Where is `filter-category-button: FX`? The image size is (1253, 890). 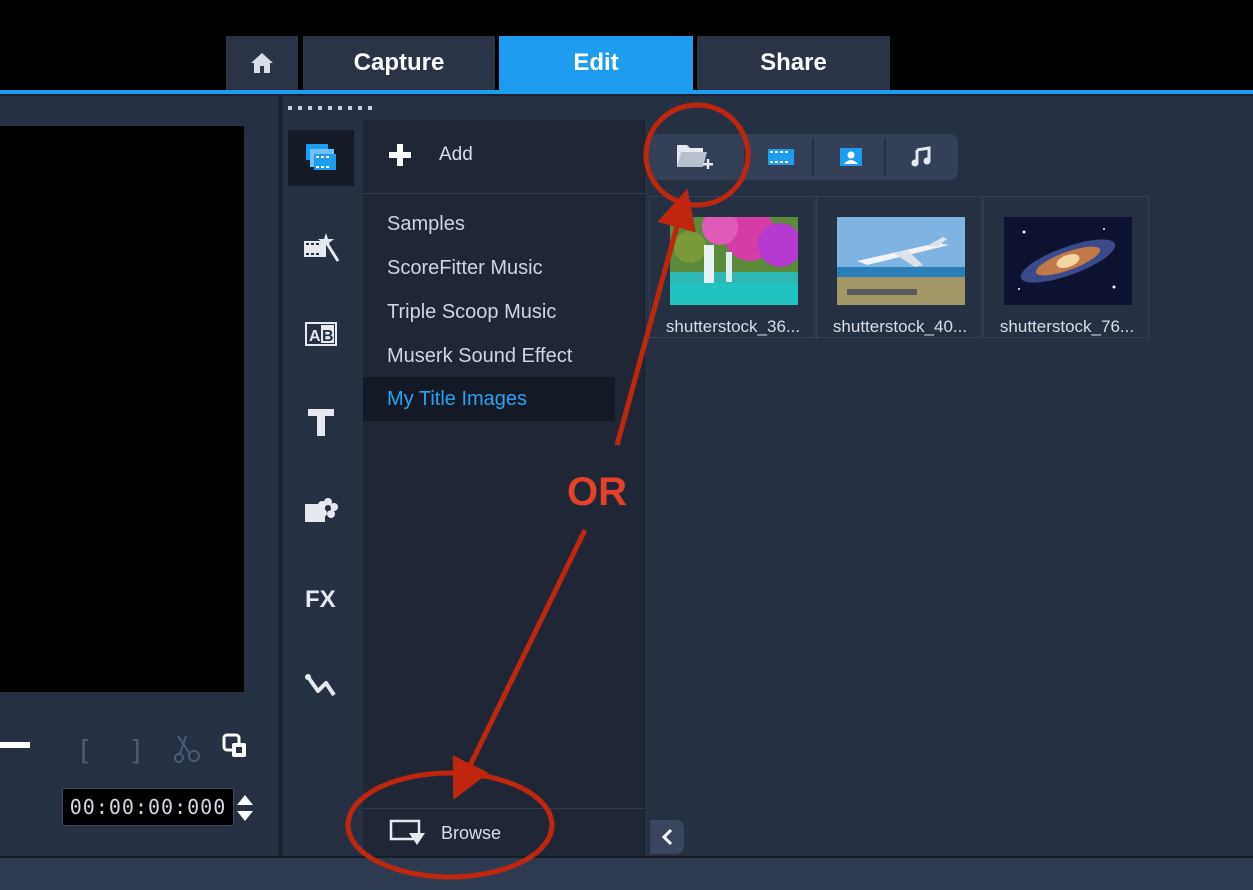 filter-category-button: FX is located at coordinates (321, 598).